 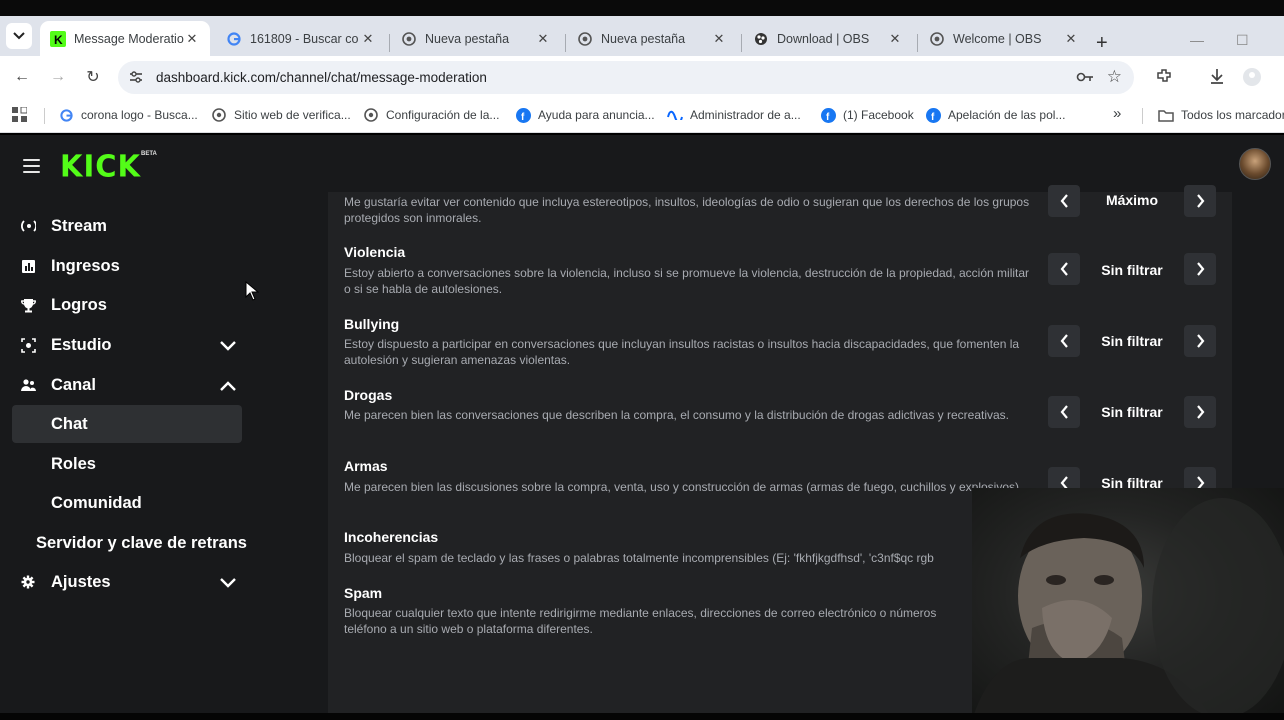 What do you see at coordinates (234, 39) in the screenshot?
I see `google-icon` at bounding box center [234, 39].